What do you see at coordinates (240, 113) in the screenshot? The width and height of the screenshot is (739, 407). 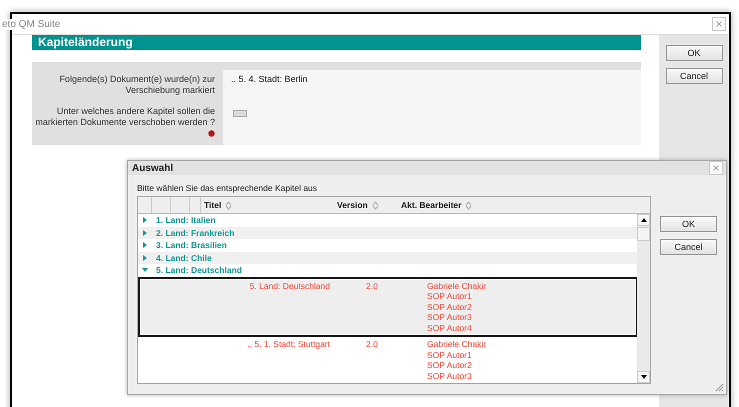 I see `chapter-picker-button` at bounding box center [240, 113].